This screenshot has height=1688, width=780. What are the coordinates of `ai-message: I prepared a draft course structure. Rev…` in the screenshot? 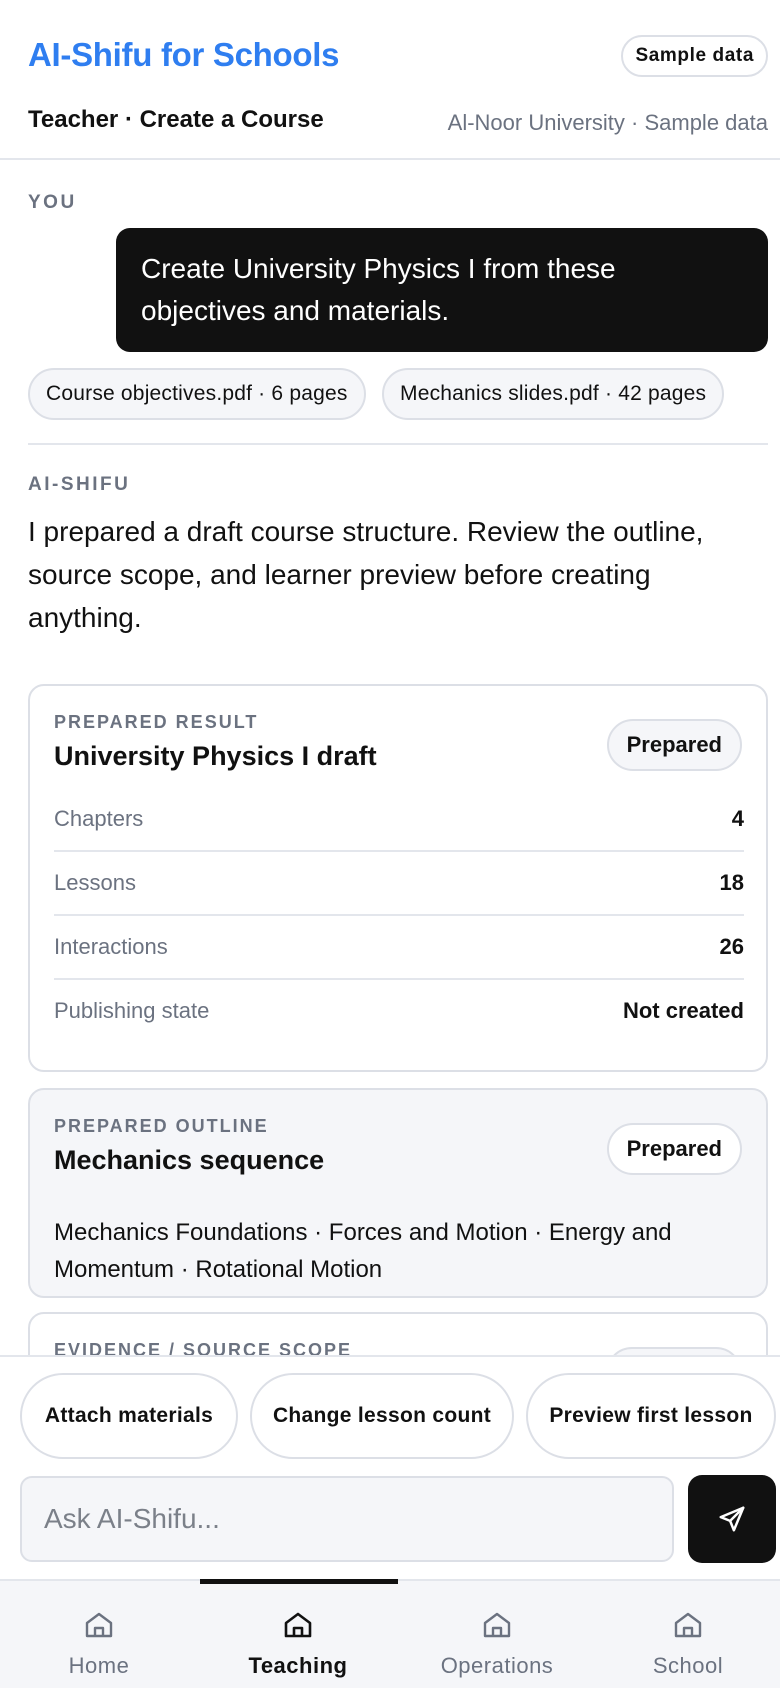 It's located at (366, 574).